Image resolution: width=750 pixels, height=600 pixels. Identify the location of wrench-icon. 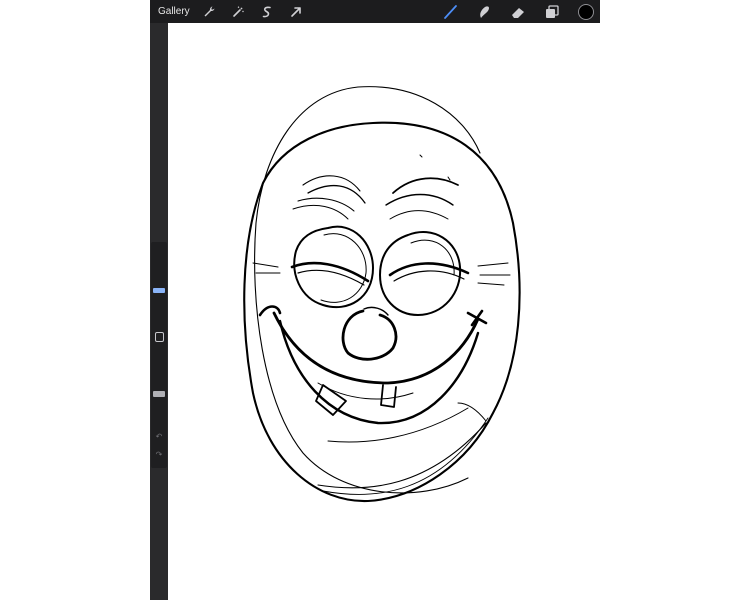
(209, 12).